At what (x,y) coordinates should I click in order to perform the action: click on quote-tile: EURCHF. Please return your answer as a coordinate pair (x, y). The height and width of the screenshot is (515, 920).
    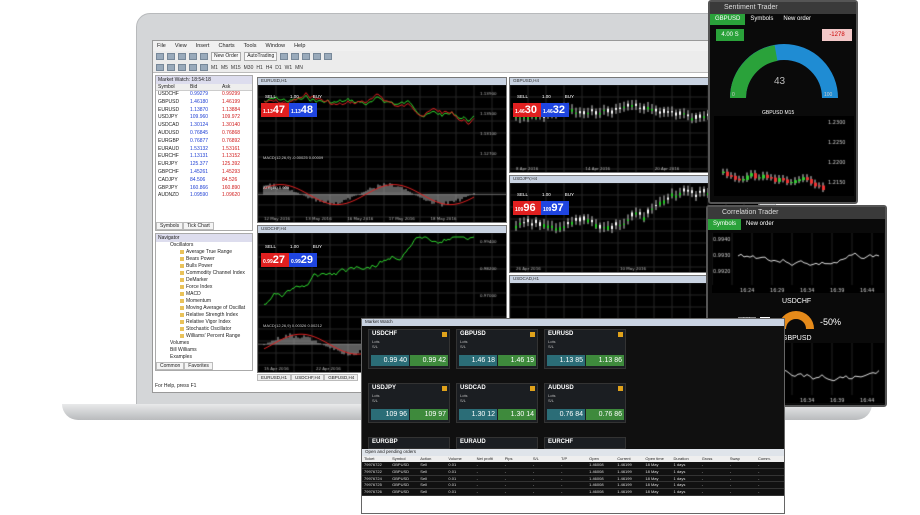
    Looking at the image, I should click on (585, 443).